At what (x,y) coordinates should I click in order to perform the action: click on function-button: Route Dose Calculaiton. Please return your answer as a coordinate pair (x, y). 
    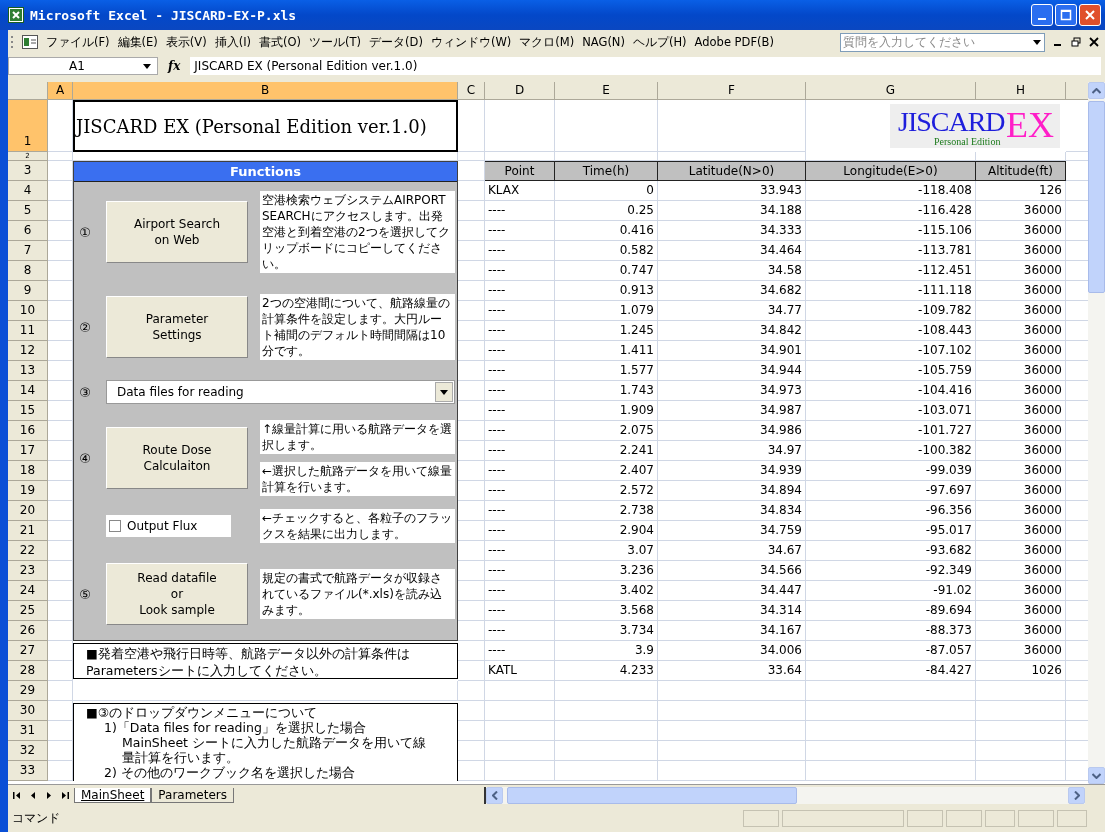
    Looking at the image, I should click on (177, 458).